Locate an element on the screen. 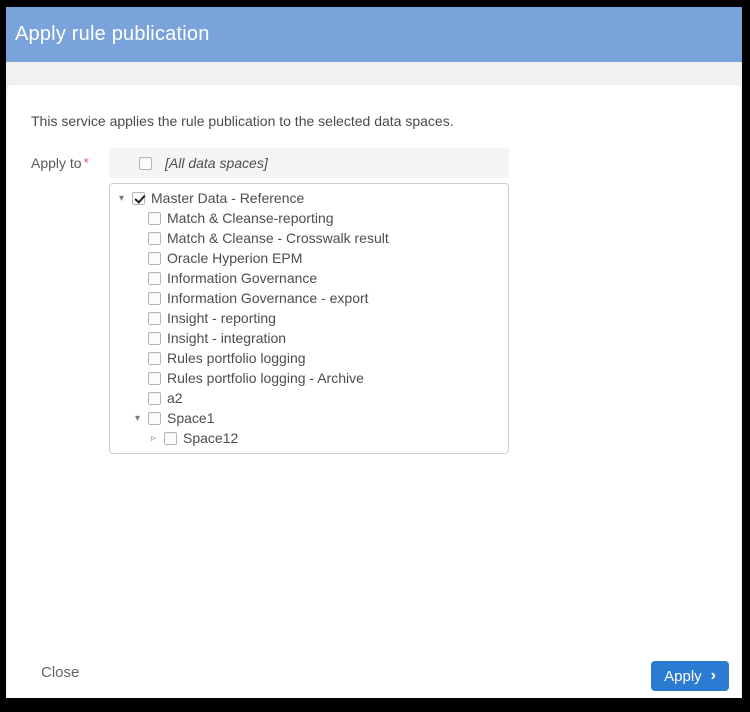 This screenshot has height=712, width=750. tree-expander-icon: ▹ is located at coordinates (157, 438).